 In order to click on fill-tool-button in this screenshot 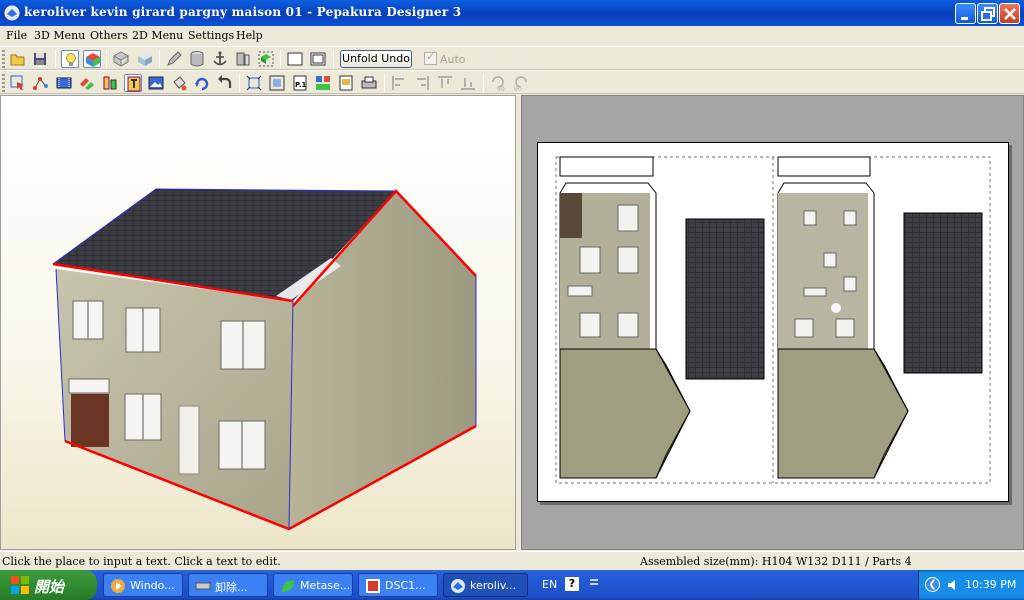, I will do `click(179, 83)`.